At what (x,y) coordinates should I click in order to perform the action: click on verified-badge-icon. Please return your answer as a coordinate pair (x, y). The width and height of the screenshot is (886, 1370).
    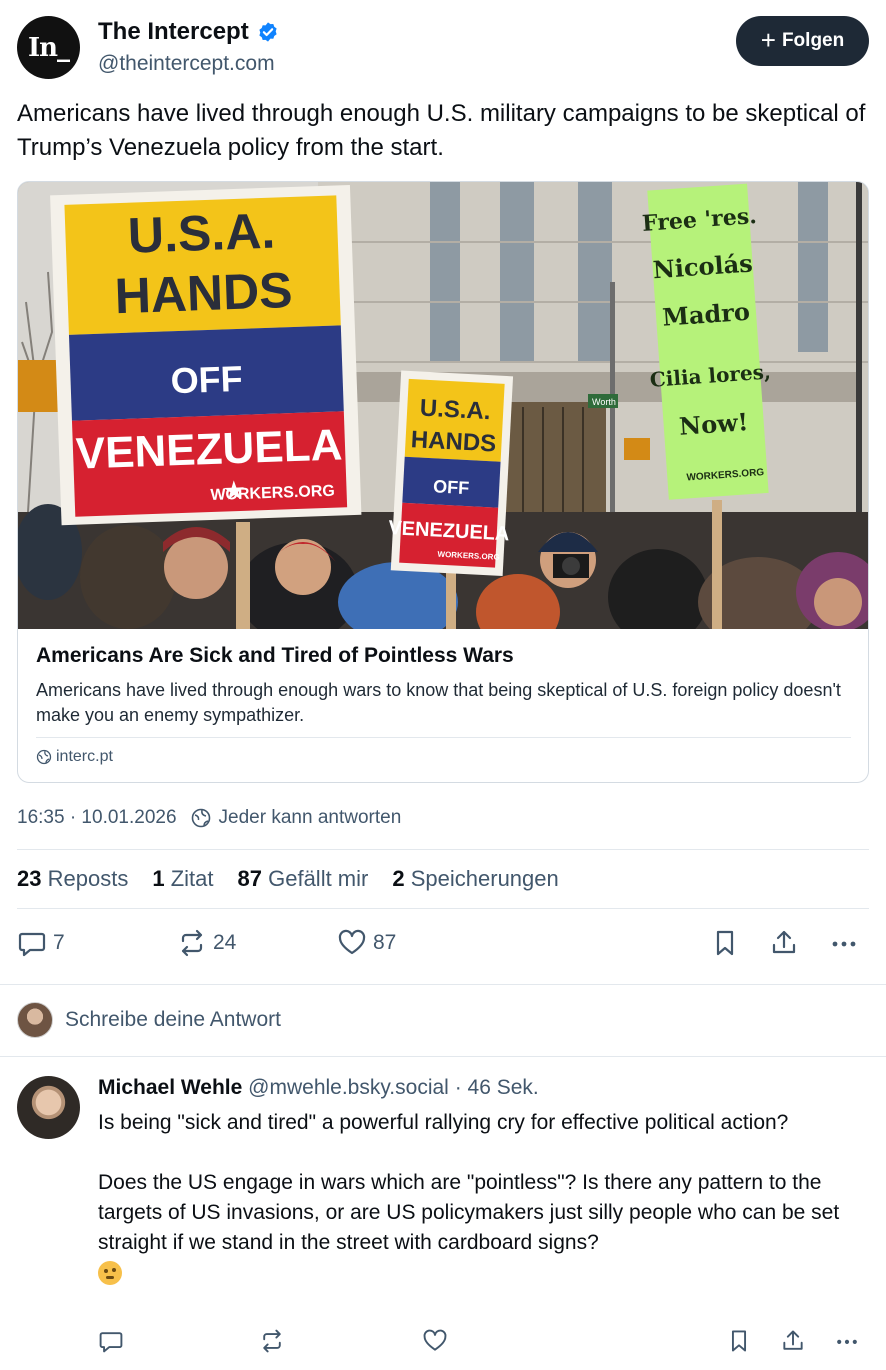
    Looking at the image, I should click on (268, 32).